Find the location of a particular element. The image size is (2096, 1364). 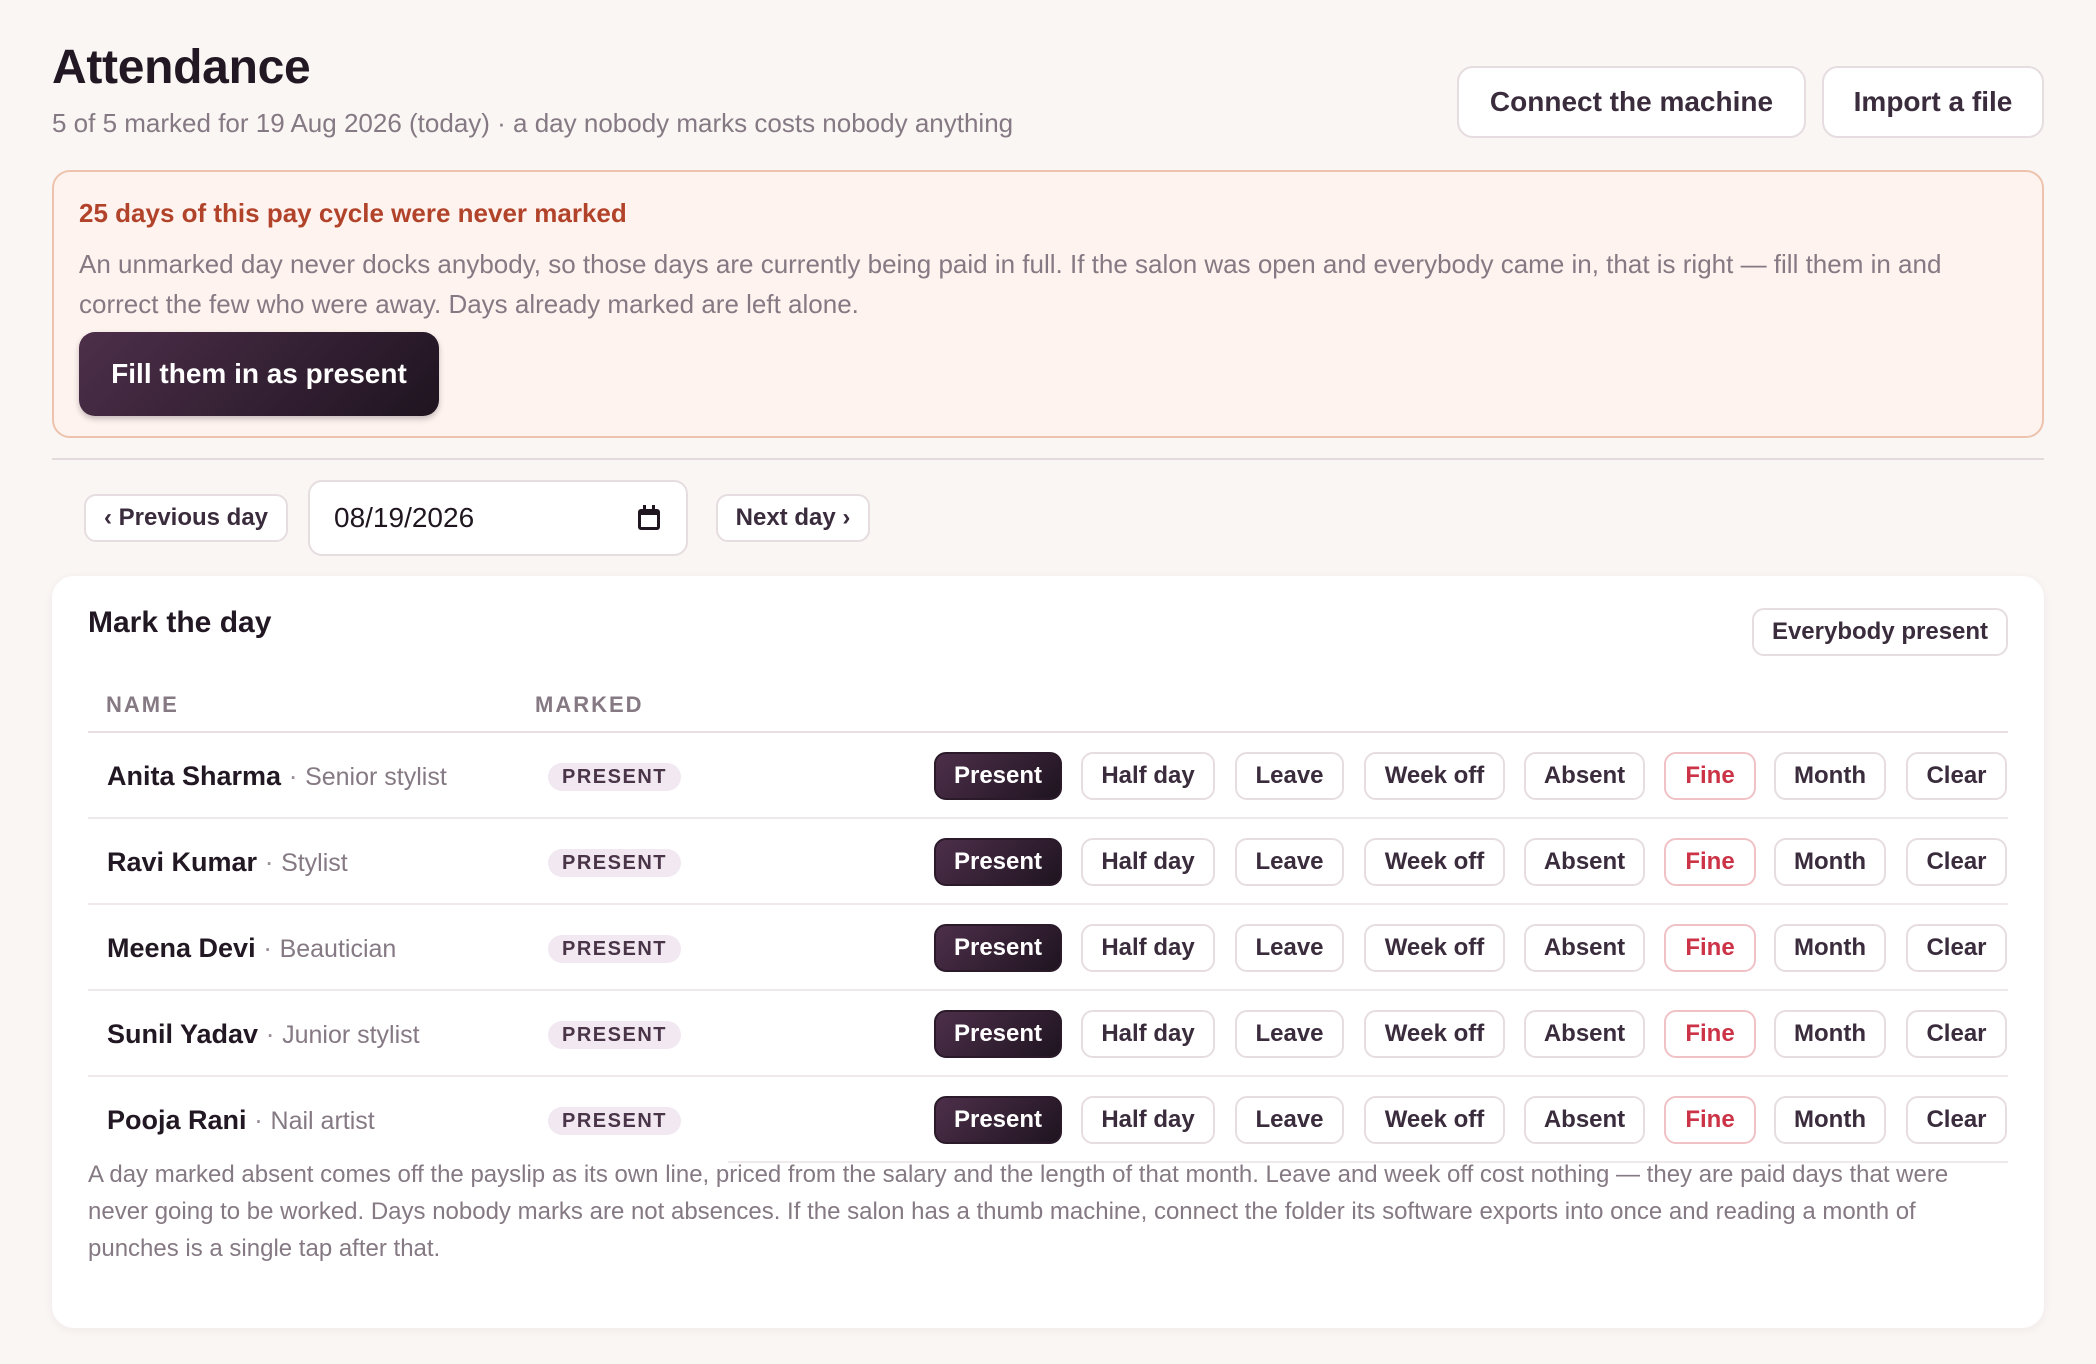

connect-machine-button: Connect the machine is located at coordinates (1631, 102).